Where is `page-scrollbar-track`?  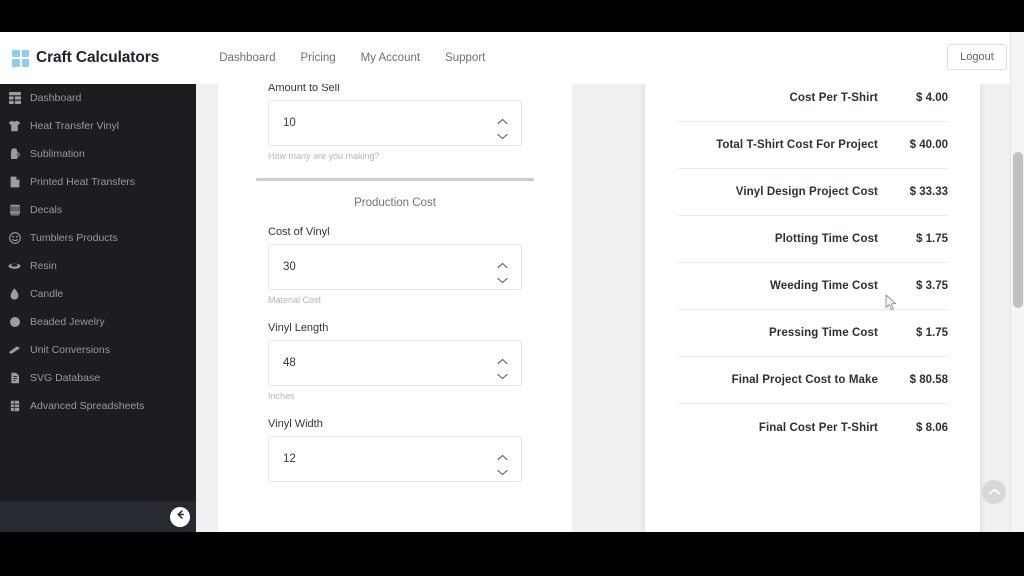
page-scrollbar-track is located at coordinates (1017, 282).